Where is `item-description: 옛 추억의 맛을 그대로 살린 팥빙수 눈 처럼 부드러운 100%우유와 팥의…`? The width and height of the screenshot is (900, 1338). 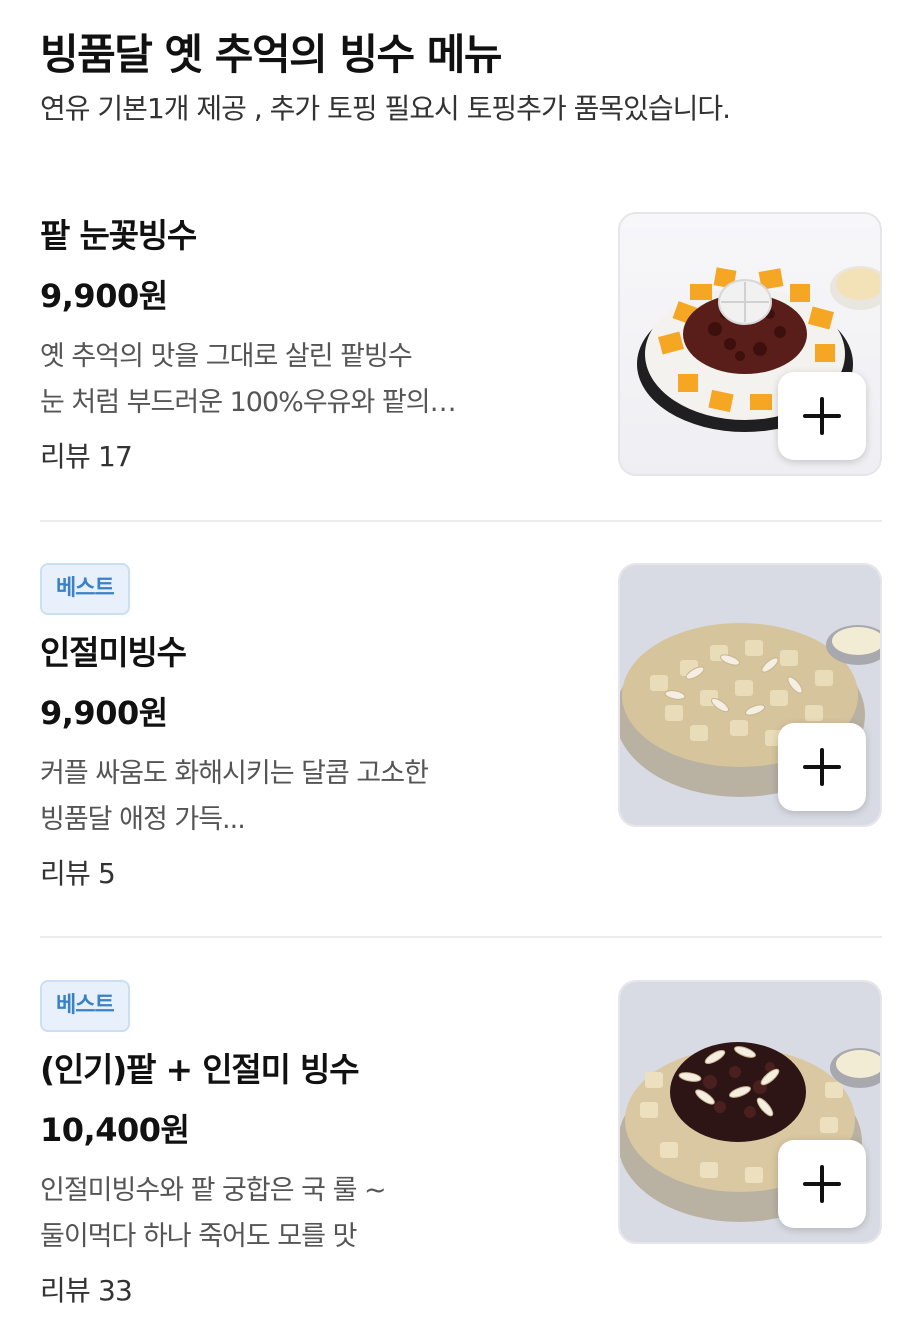
item-description: 옛 추억의 맛을 그대로 살린 팥빙수 눈 처럼 부드러운 100%우유와 팥의… is located at coordinates (310, 380).